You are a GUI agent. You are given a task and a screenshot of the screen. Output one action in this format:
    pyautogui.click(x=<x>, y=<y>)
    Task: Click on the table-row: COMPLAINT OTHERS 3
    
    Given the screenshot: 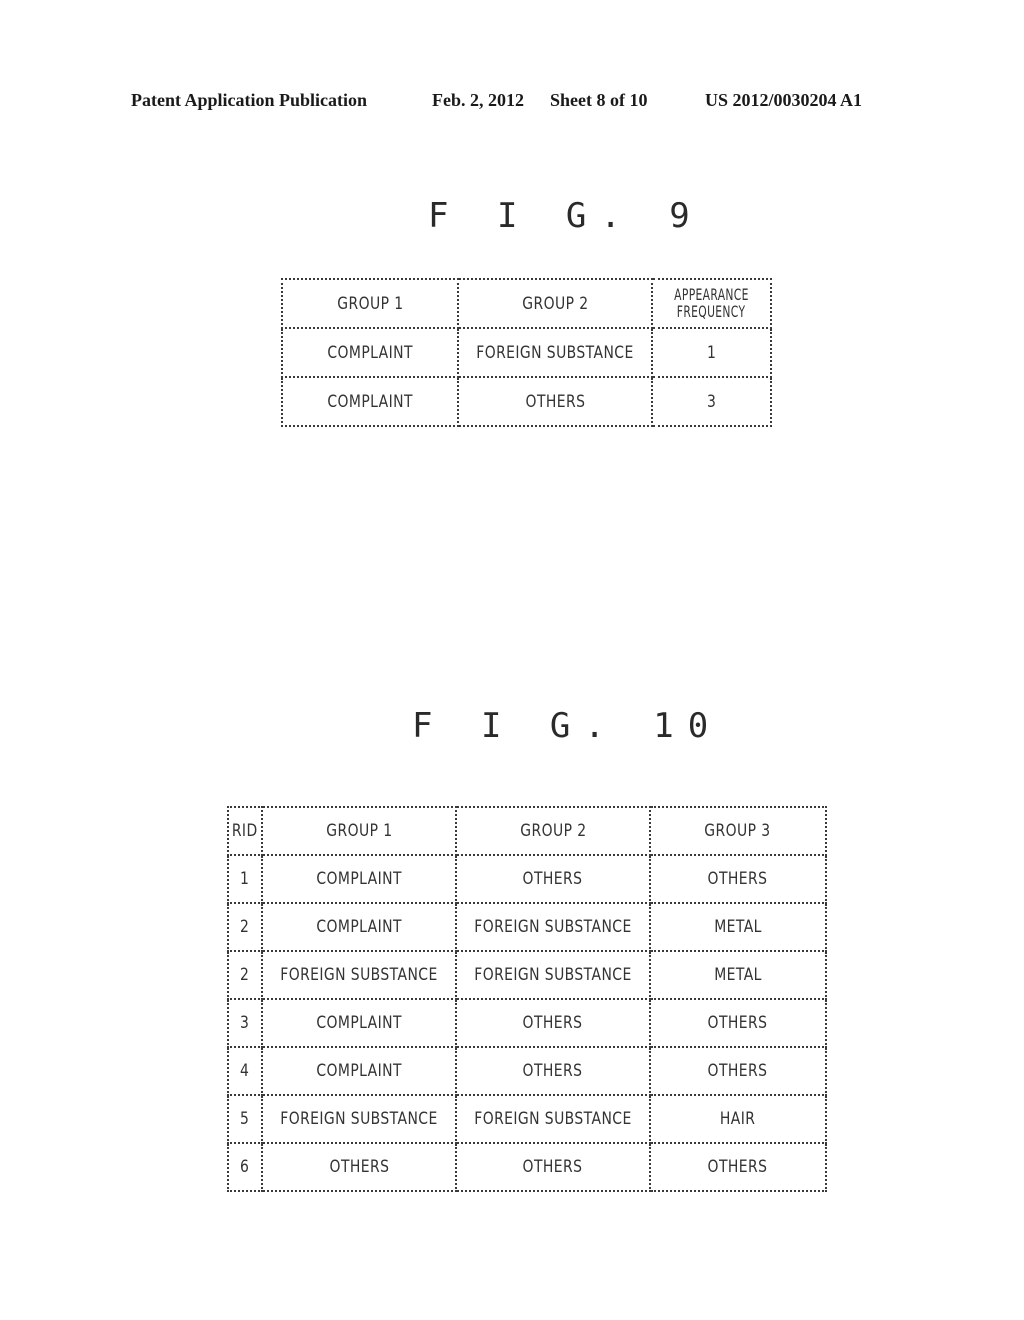 What is the action you would take?
    pyautogui.click(x=526, y=401)
    